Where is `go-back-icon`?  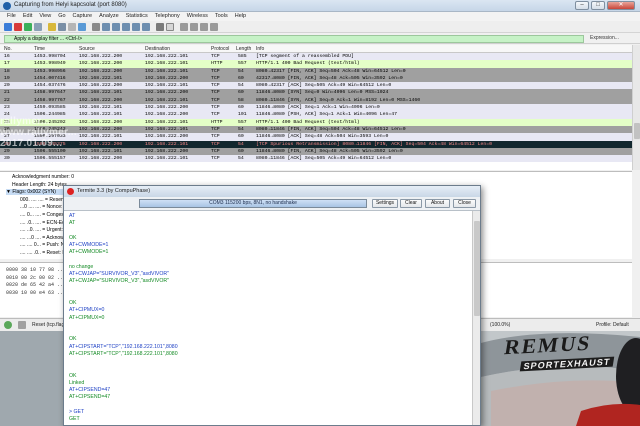
go-back-icon is located at coordinates (106, 27).